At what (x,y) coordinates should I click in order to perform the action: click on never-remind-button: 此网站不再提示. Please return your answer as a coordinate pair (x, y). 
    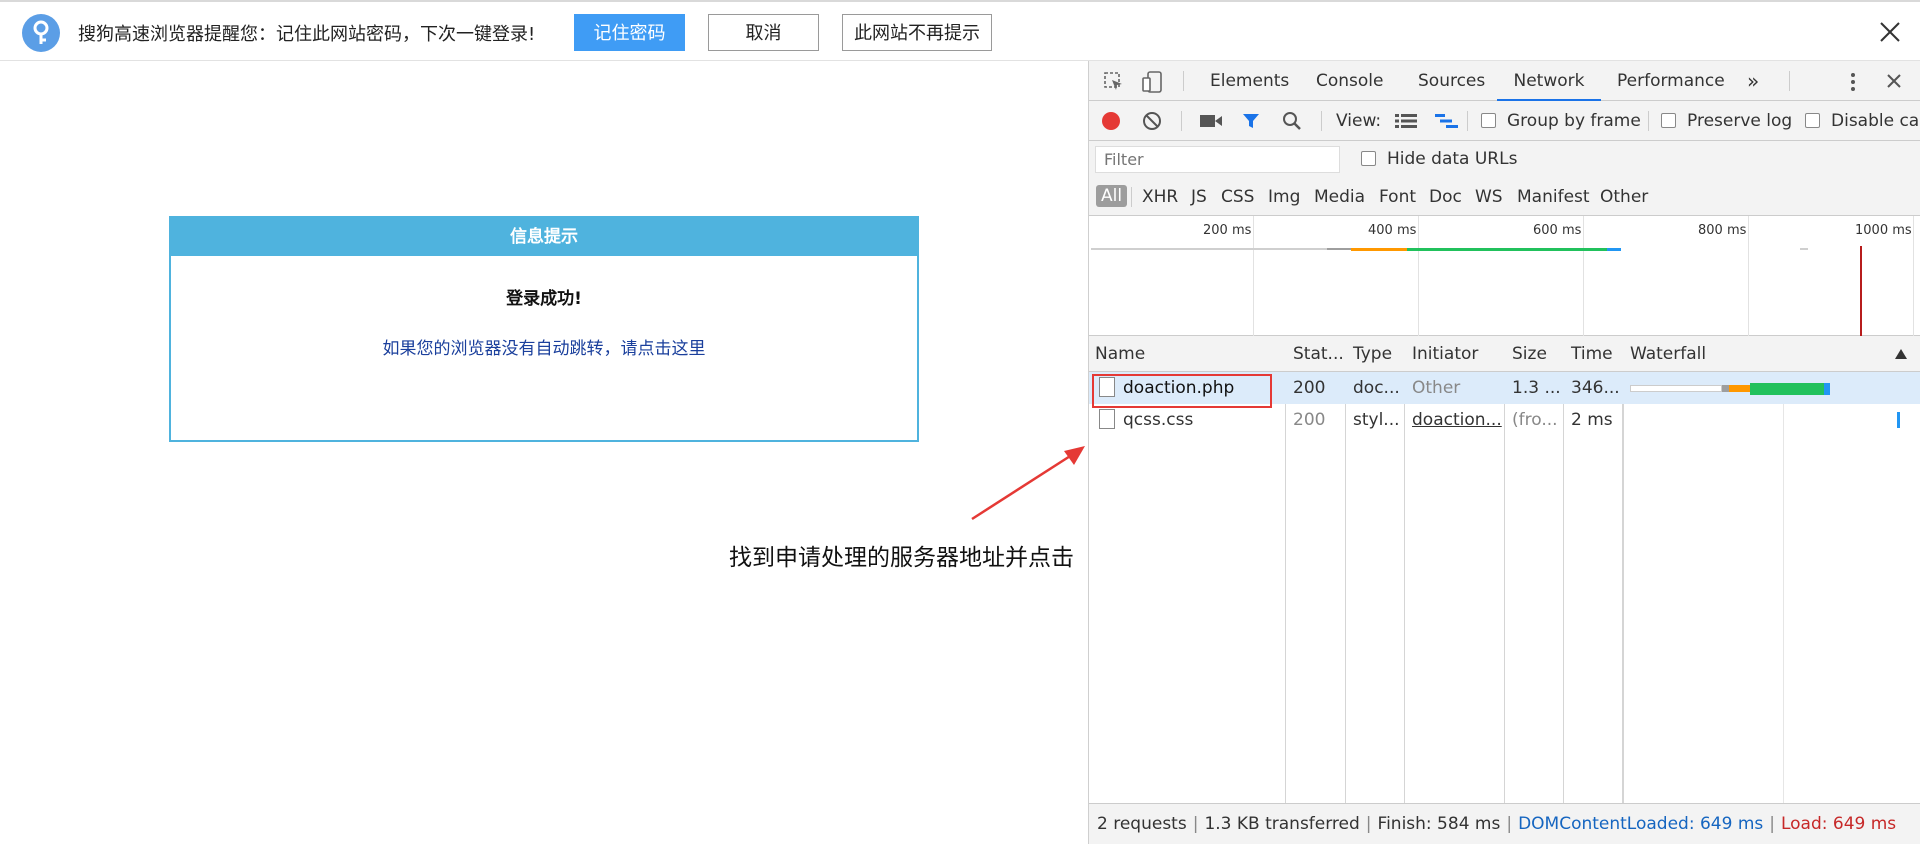
    Looking at the image, I should click on (917, 32).